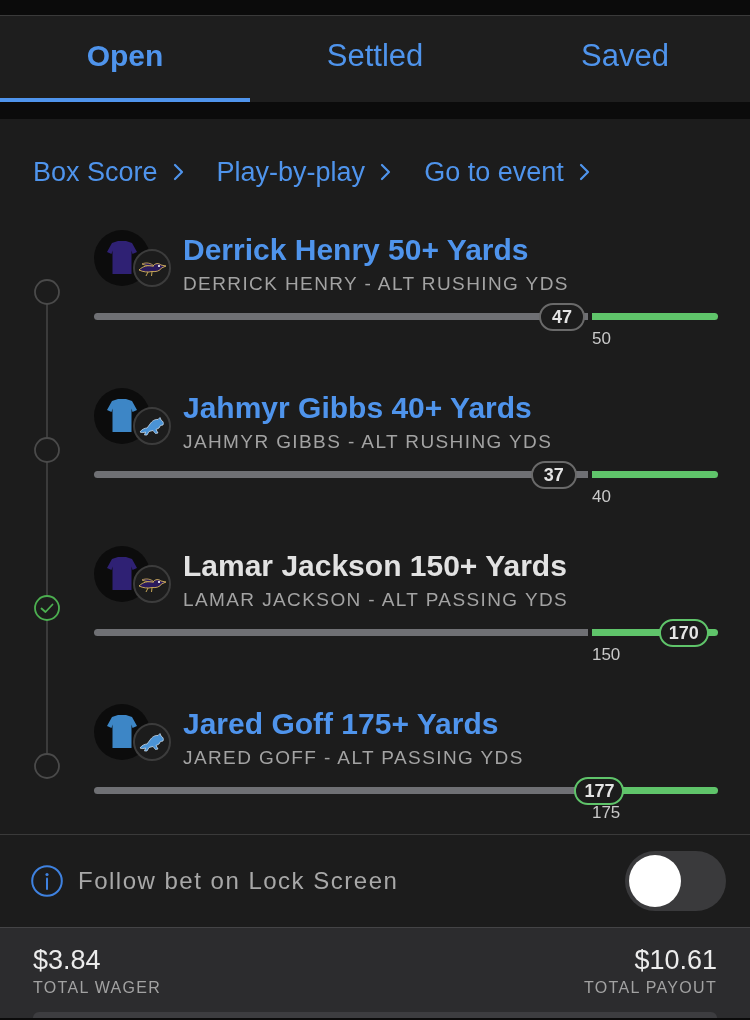  What do you see at coordinates (625, 59) in the screenshot?
I see `tab: Saved` at bounding box center [625, 59].